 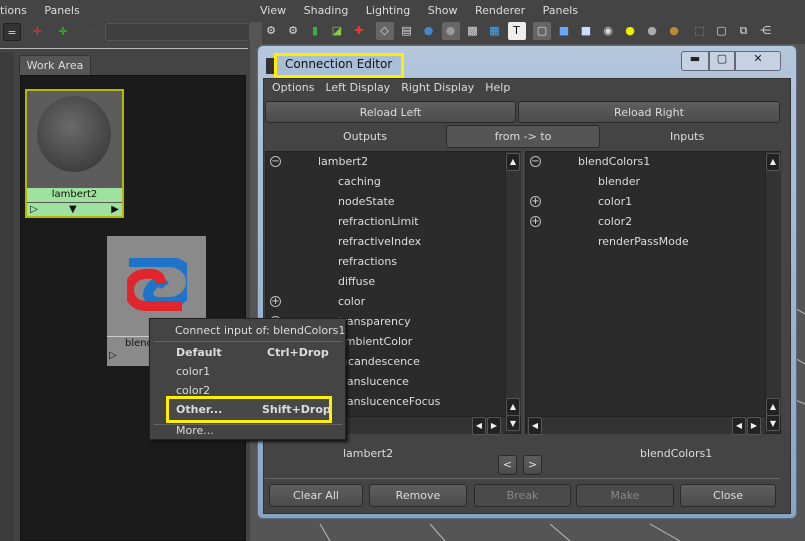 I want to click on close-button: Close, so click(x=728, y=495).